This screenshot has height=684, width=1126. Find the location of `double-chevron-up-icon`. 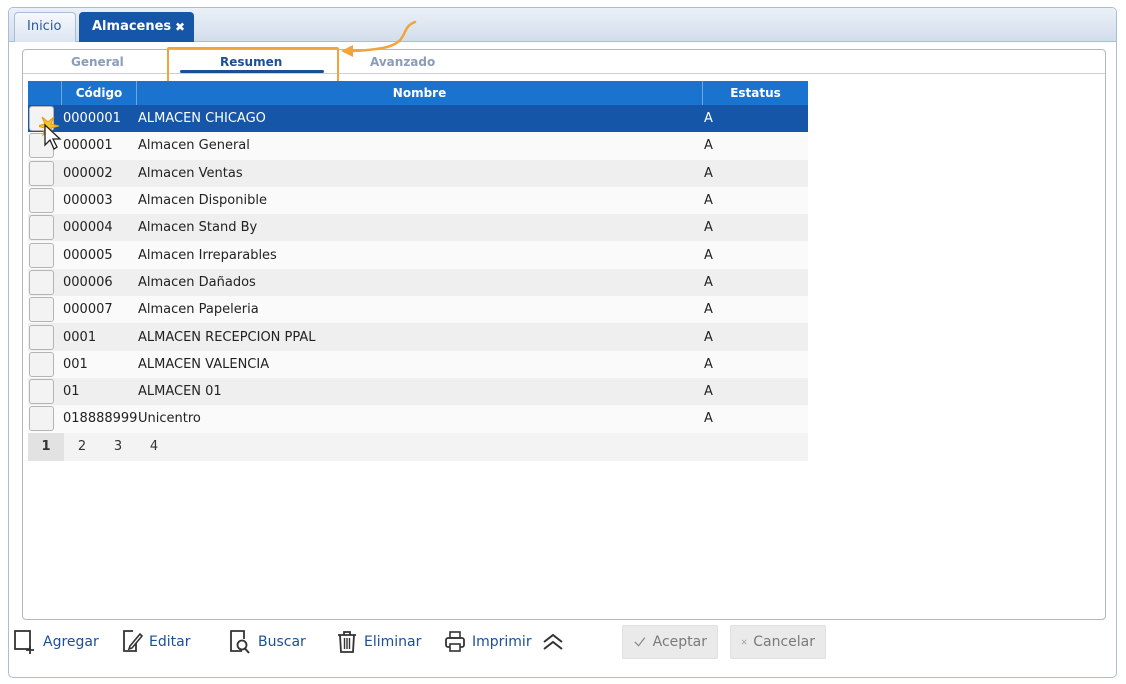

double-chevron-up-icon is located at coordinates (553, 641).